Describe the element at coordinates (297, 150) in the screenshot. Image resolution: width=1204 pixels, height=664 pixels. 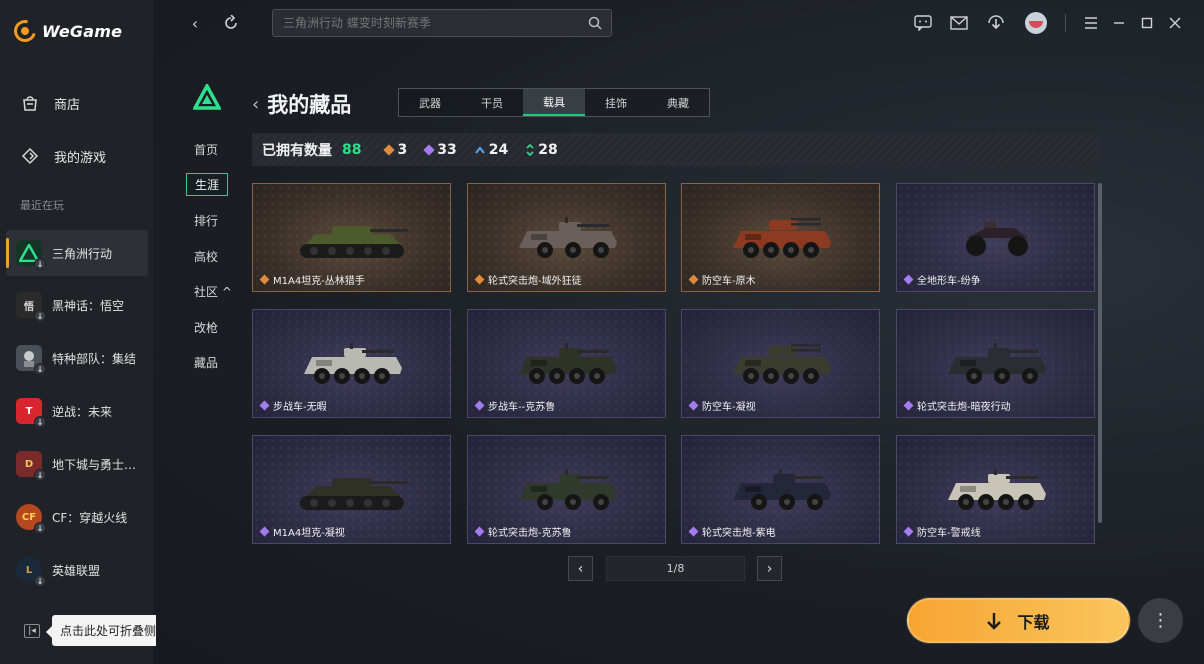
I see `owned-label: 已拥有数量` at that location.